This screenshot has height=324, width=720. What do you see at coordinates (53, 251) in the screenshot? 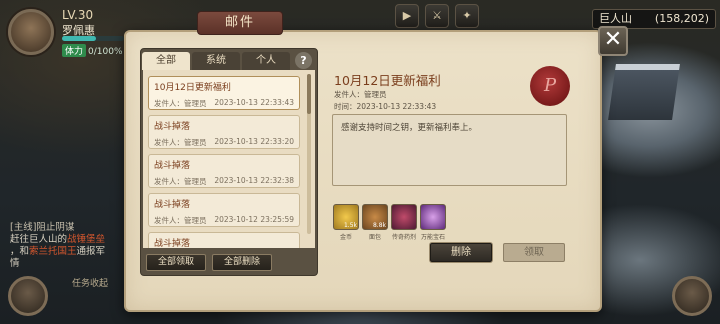
I see `quest-target-king: 索兰托国王` at bounding box center [53, 251].